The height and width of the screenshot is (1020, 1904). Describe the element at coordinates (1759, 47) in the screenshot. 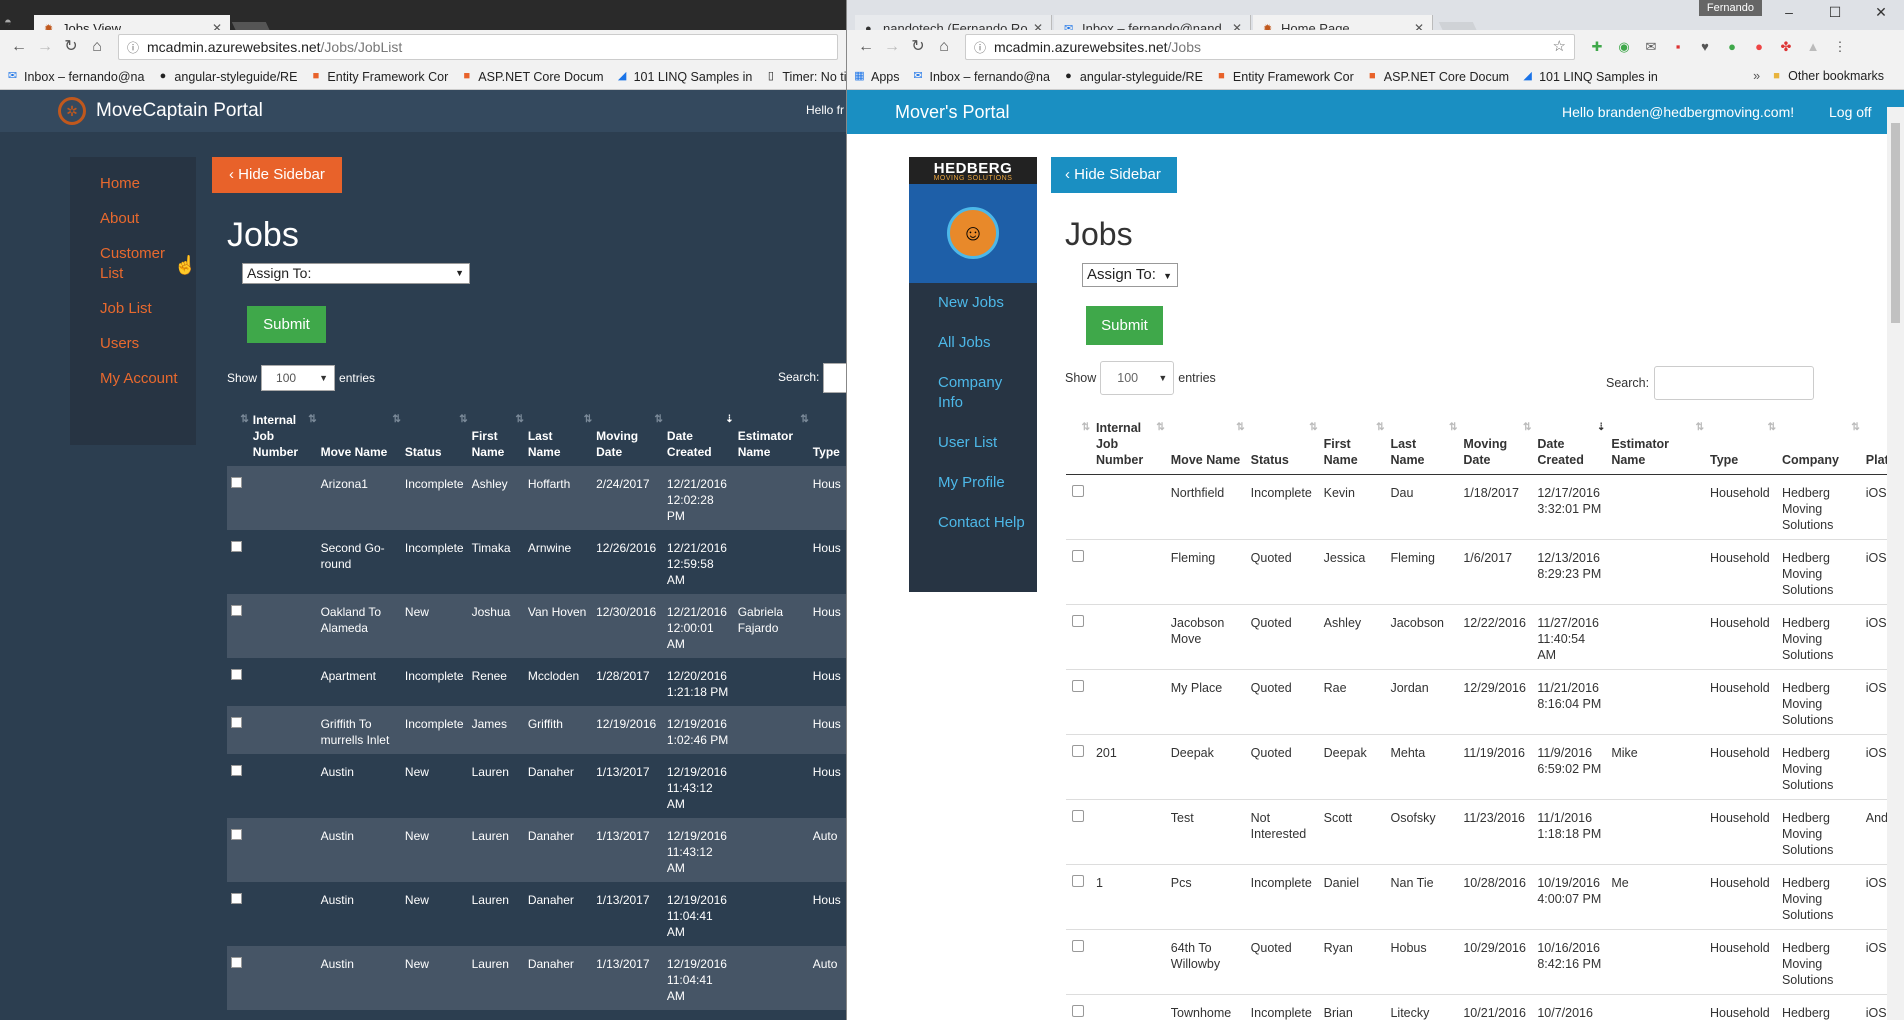

I see `tomato-icon: ●` at that location.